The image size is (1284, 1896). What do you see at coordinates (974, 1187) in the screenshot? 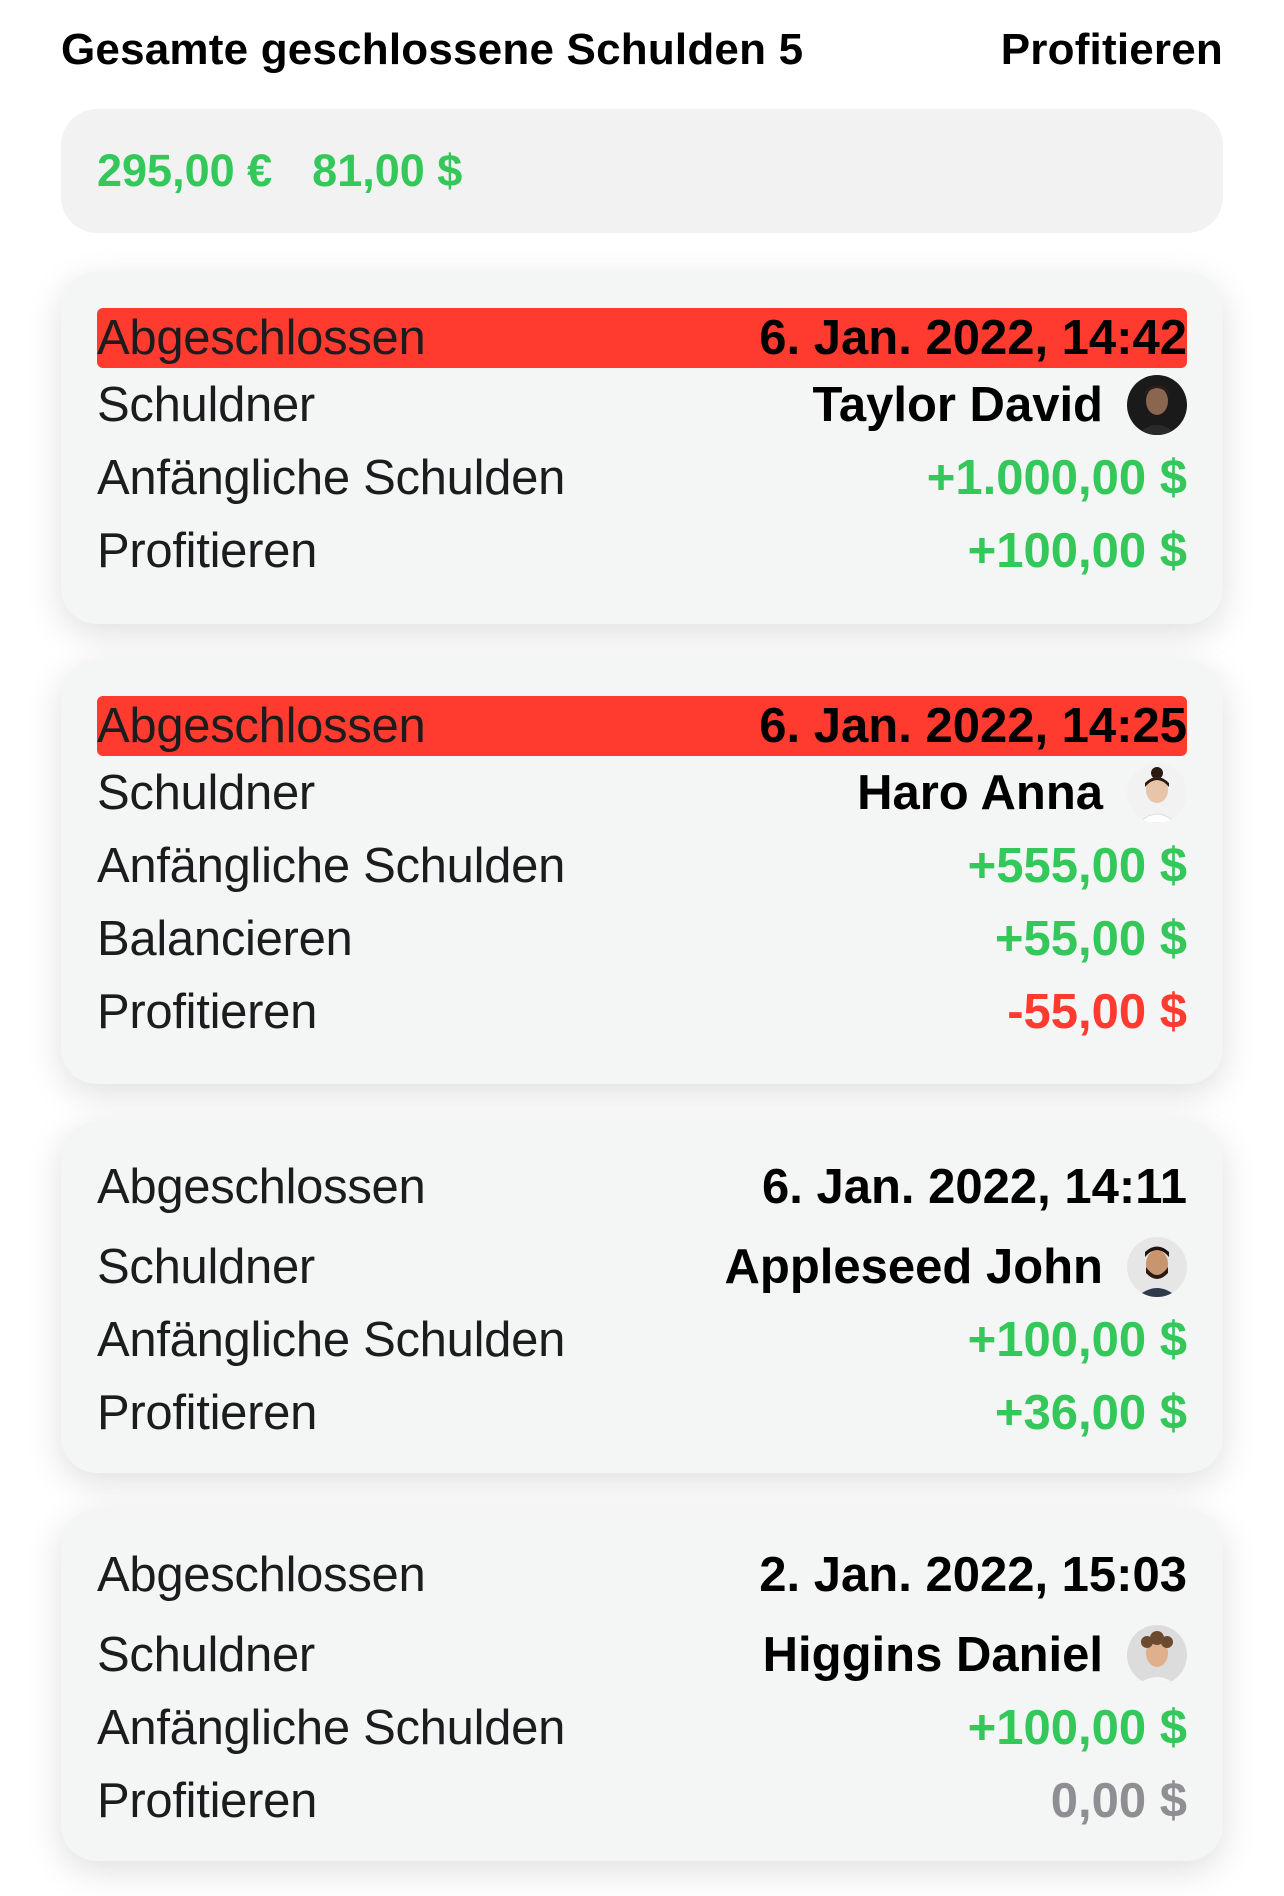
I see `closed-date: 6. Jan. 2022, 14:11` at bounding box center [974, 1187].